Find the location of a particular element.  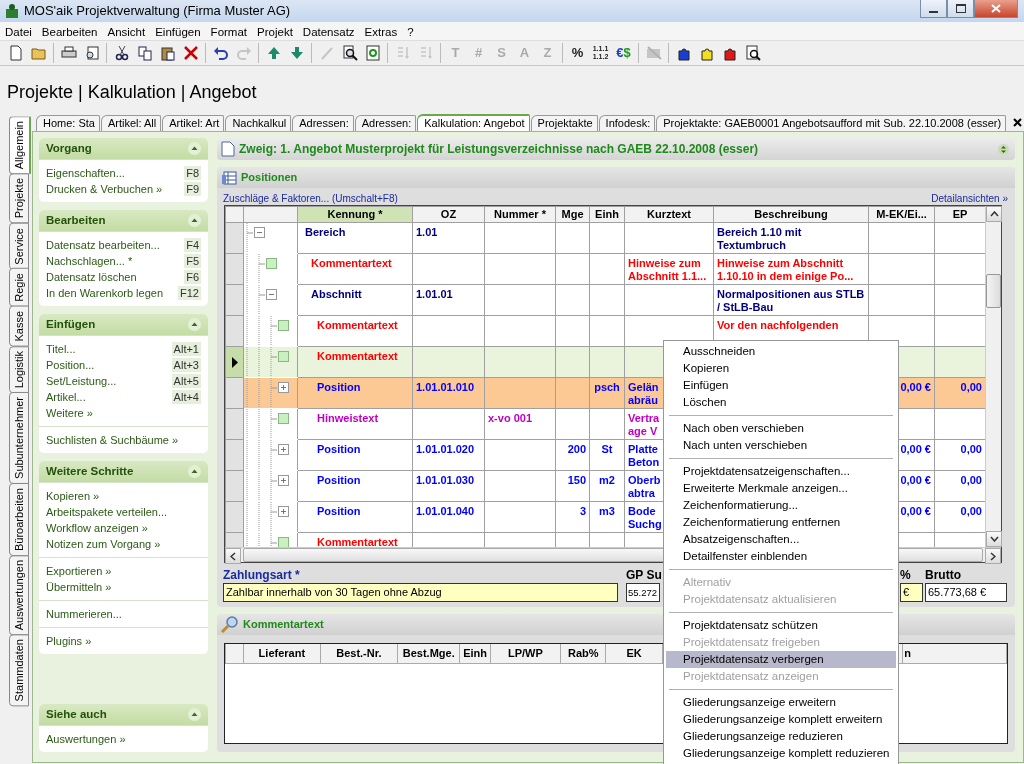

menu-item: Gliederungsanzeige reduzieren is located at coordinates (781, 736).